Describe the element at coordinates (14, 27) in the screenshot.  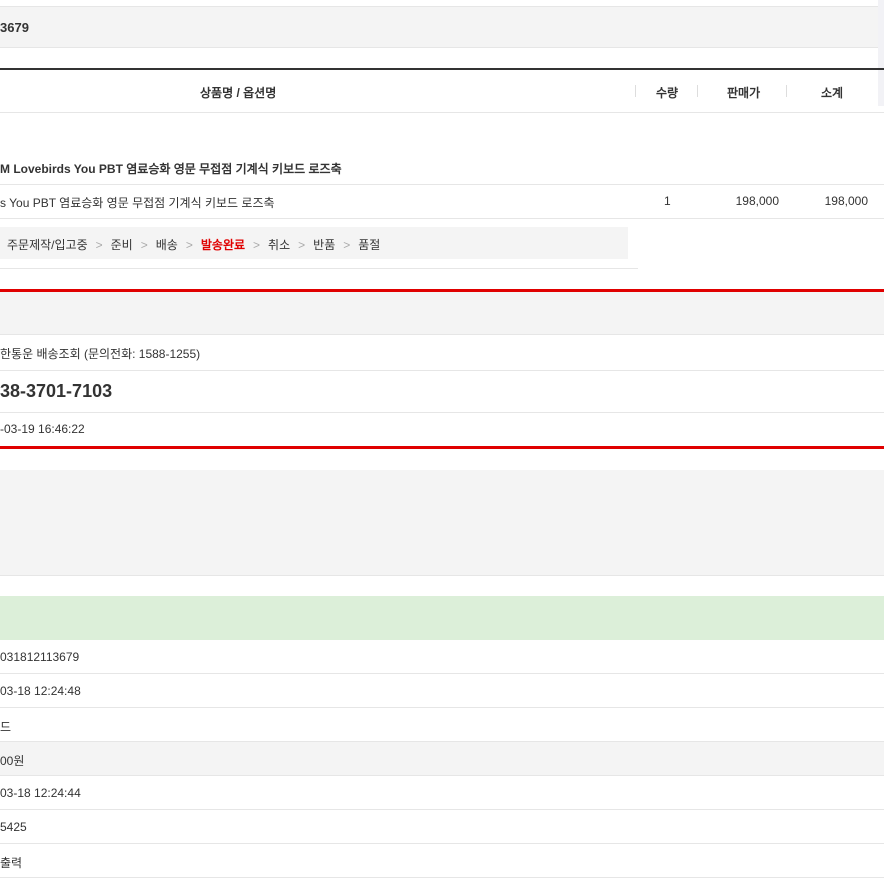
I see `order-number: 3679` at that location.